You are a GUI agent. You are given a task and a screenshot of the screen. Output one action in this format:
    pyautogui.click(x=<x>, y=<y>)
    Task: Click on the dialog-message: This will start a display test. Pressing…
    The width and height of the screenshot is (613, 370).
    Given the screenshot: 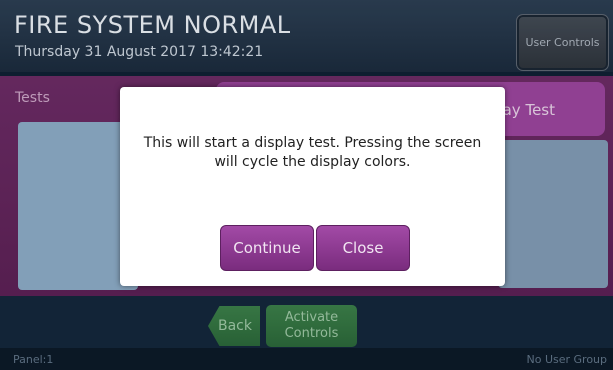 What is the action you would take?
    pyautogui.click(x=312, y=152)
    